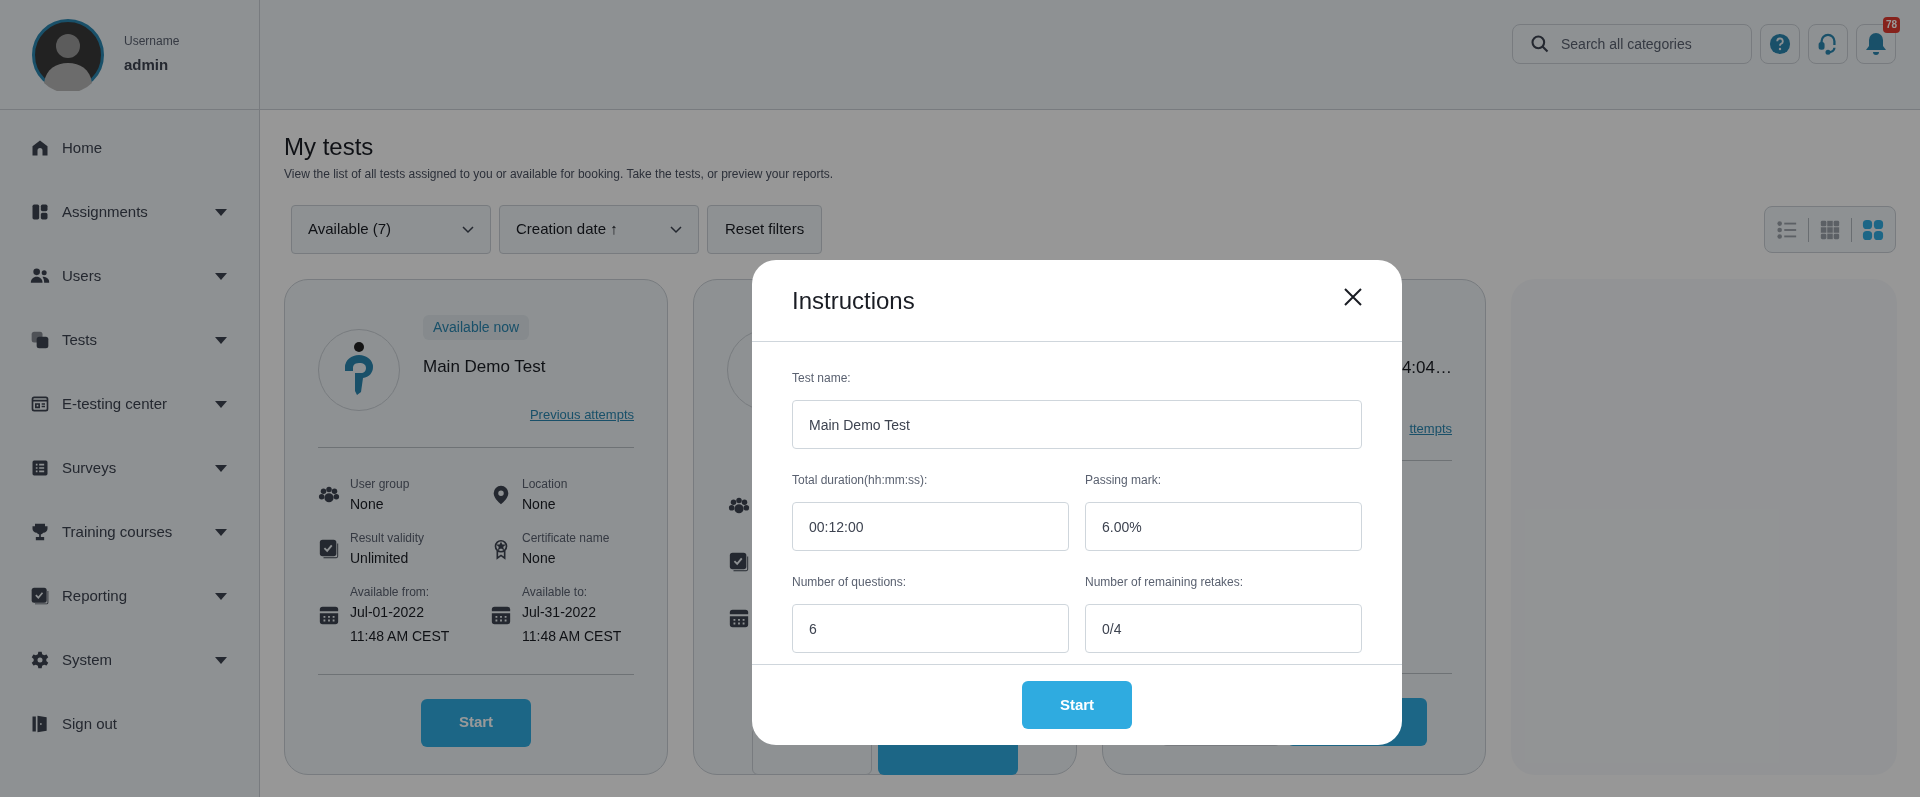  I want to click on support-button, so click(1828, 43).